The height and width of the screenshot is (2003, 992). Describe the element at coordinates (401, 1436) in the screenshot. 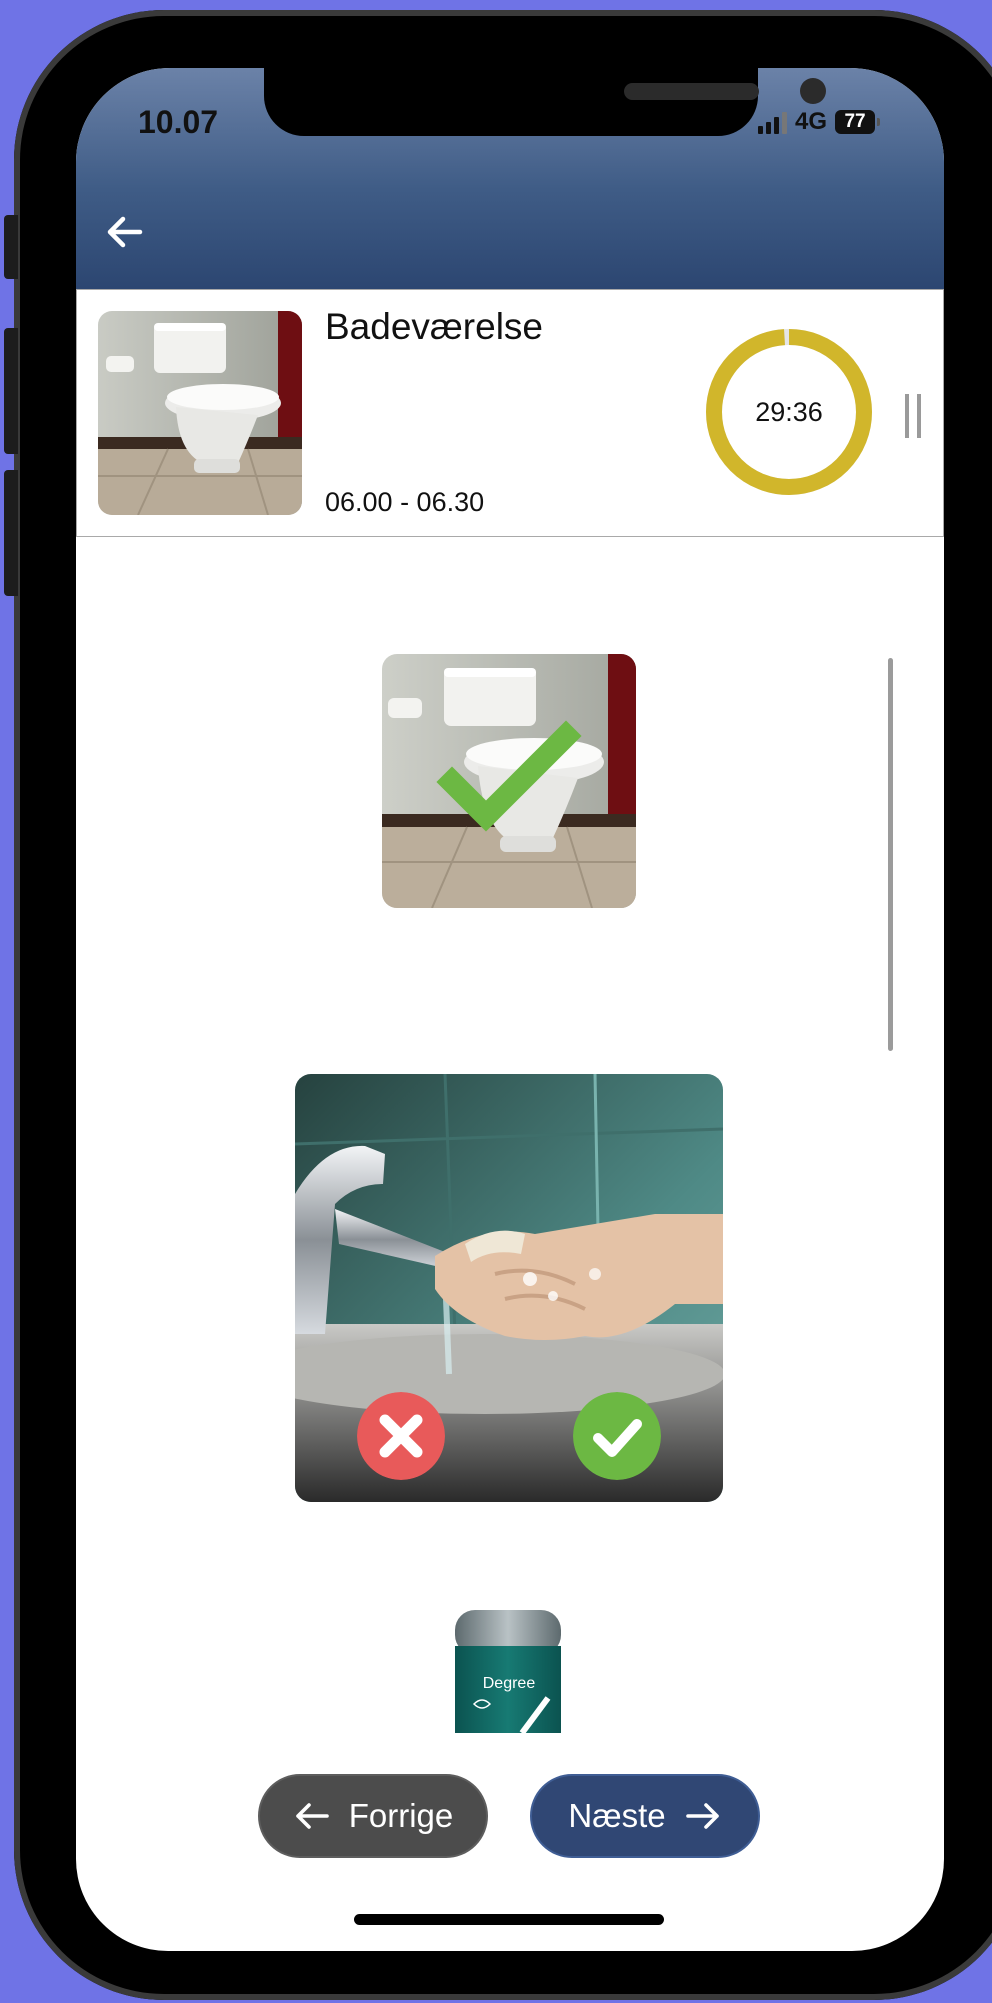

I see `decline-icon` at that location.